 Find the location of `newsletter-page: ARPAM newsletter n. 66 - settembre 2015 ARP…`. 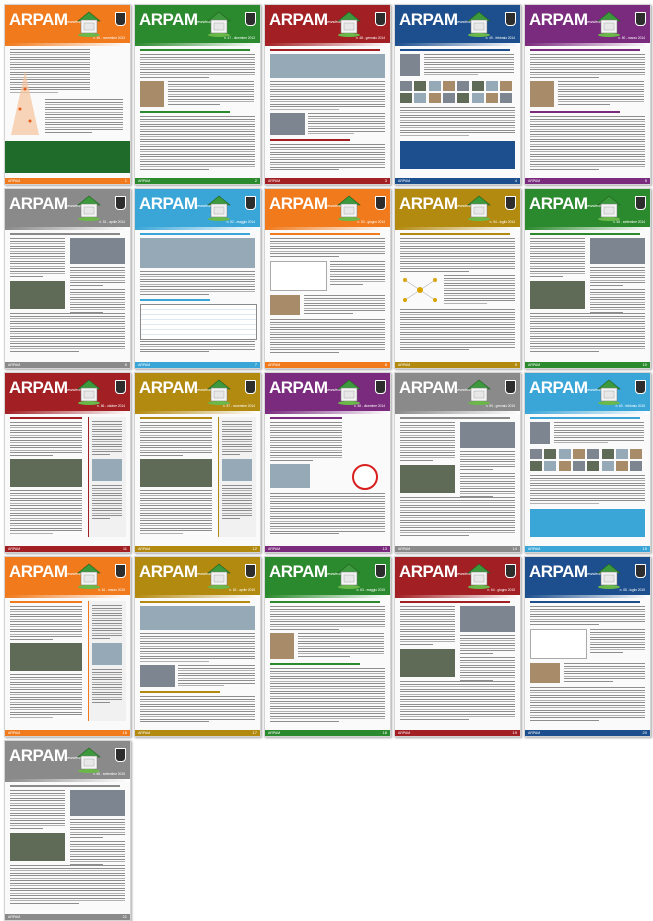

newsletter-page: ARPAM newsletter n. 66 - settembre 2015 ARP… is located at coordinates (67, 830).